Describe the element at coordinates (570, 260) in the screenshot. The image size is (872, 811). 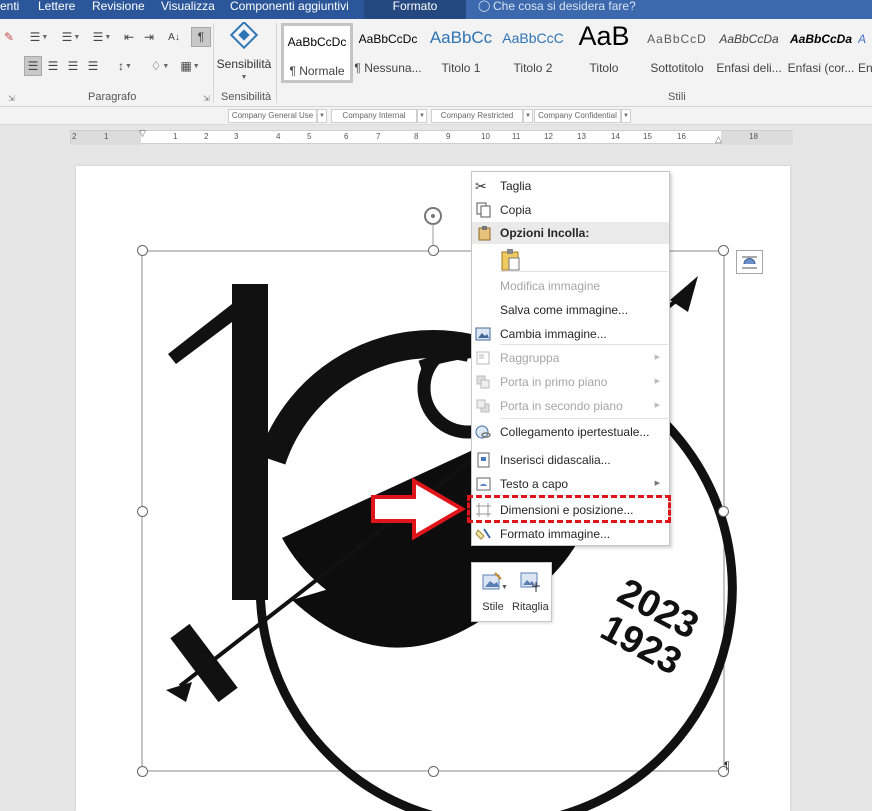
I see `paste-picture-option` at that location.